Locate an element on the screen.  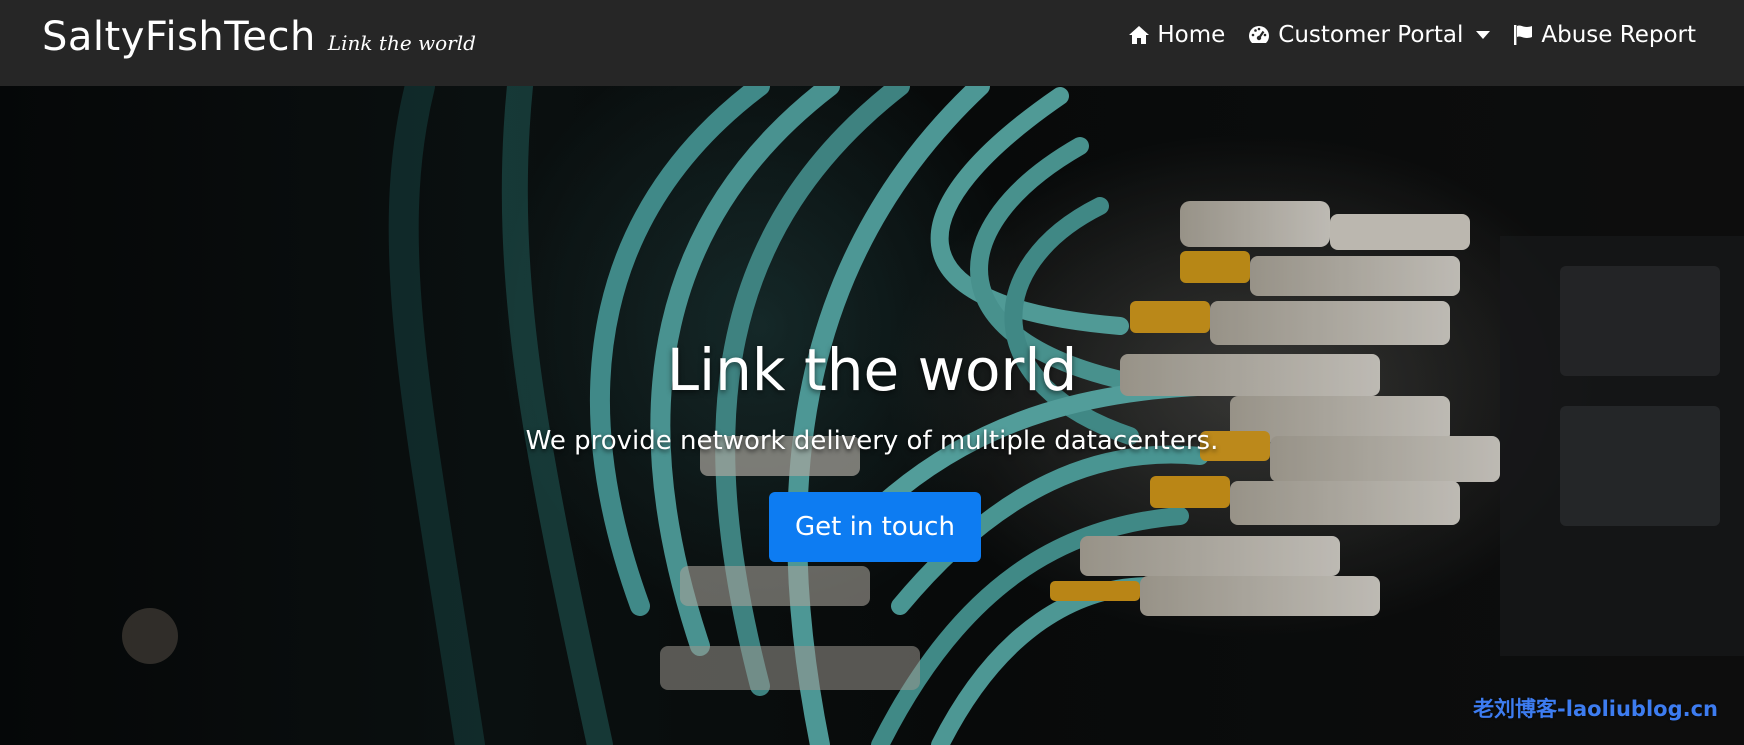
nav-customer-portal-label: Customer Portal is located at coordinates (1371, 35).